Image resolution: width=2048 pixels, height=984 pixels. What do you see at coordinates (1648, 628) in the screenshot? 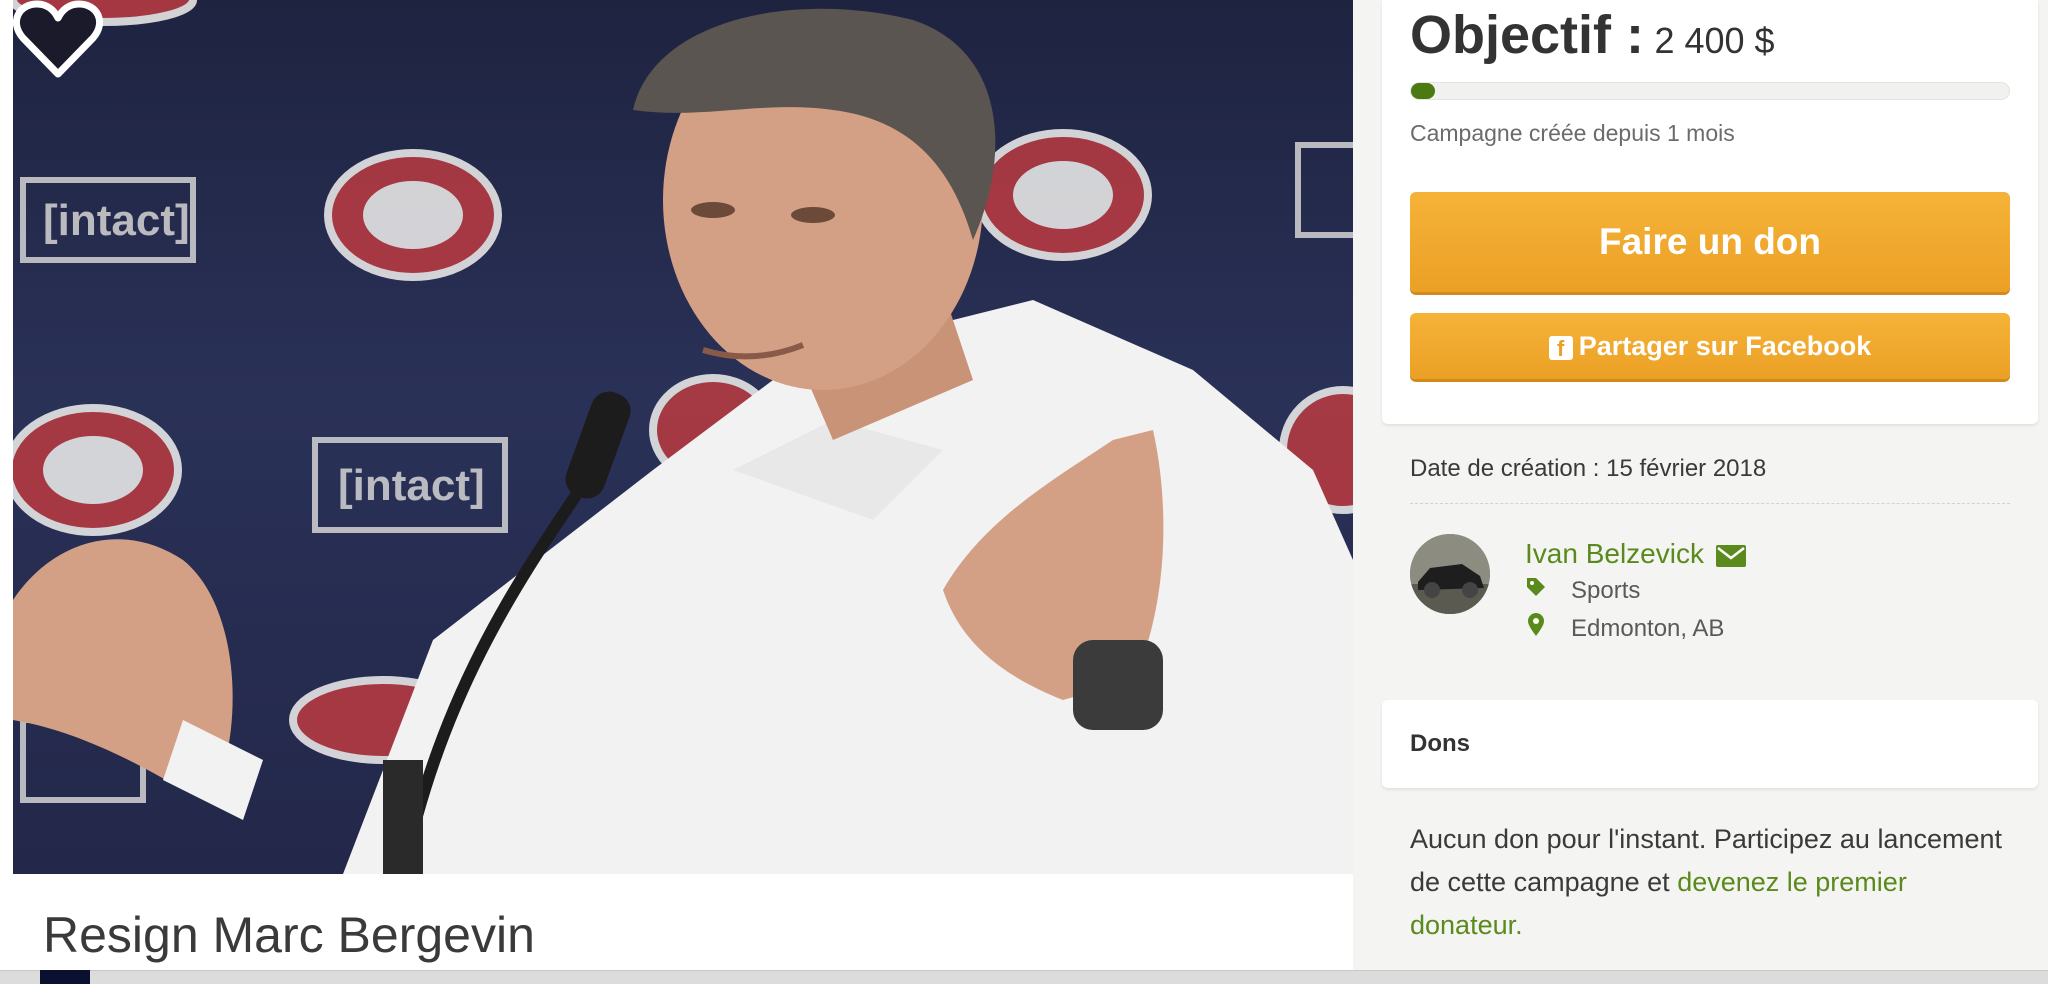
I see `location-text: Edmonton, AB` at bounding box center [1648, 628].